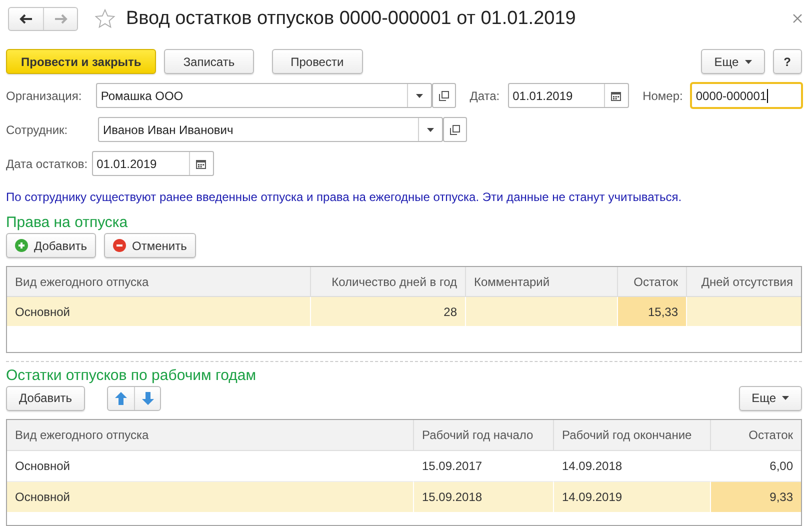  I want to click on field-label: Организация:, so click(44, 95).